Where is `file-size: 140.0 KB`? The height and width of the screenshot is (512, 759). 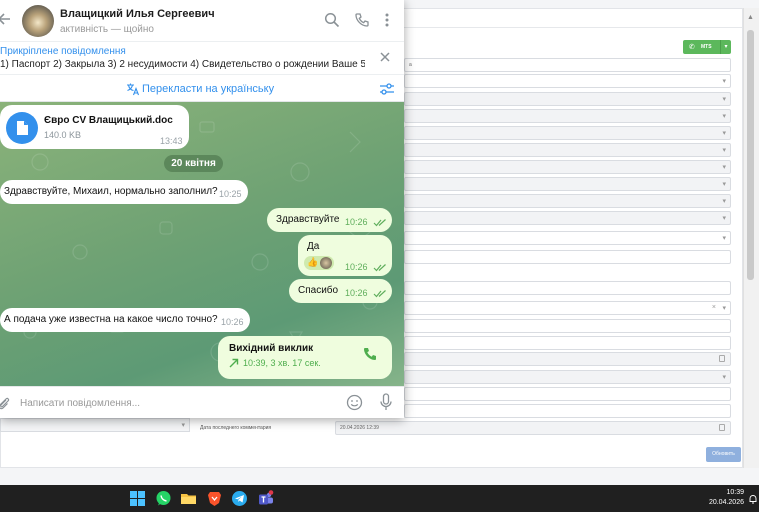 file-size: 140.0 KB is located at coordinates (63, 135).